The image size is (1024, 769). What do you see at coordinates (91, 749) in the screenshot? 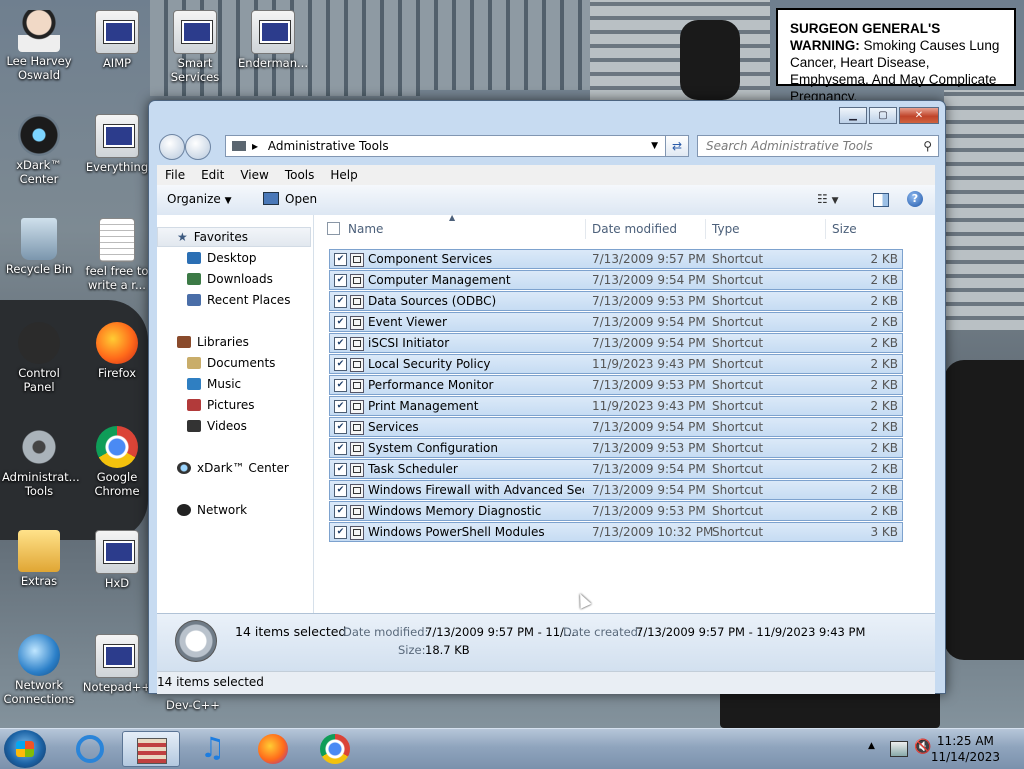
I see `taskbar-internet-explorer` at bounding box center [91, 749].